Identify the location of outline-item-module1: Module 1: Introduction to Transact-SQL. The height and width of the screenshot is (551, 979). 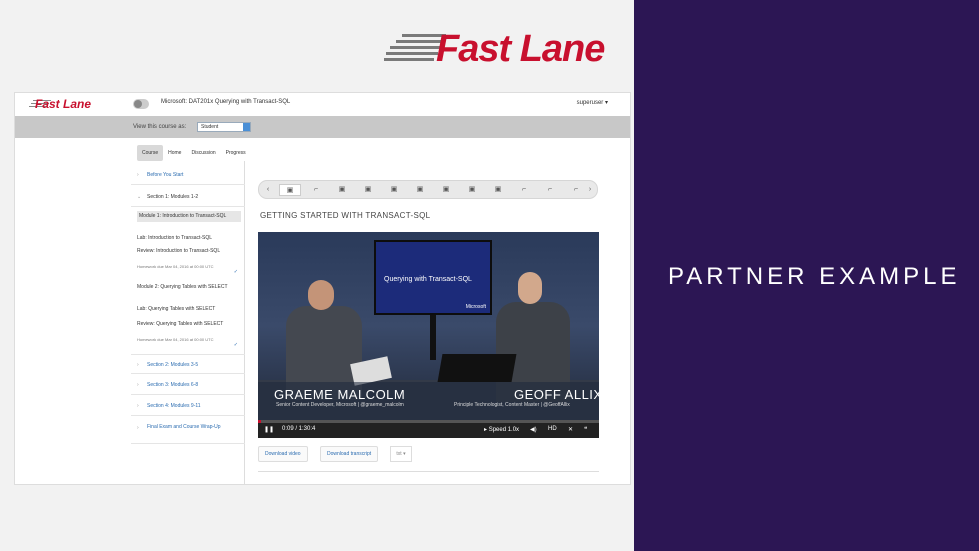
(189, 216).